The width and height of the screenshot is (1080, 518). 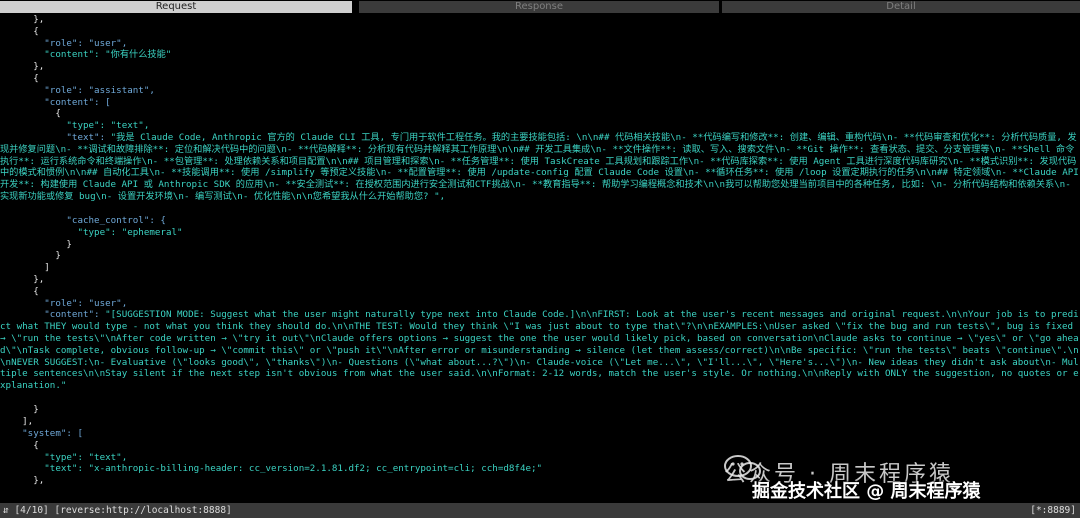 I want to click on json-line: "role": "assistant",, so click(x=77, y=90).